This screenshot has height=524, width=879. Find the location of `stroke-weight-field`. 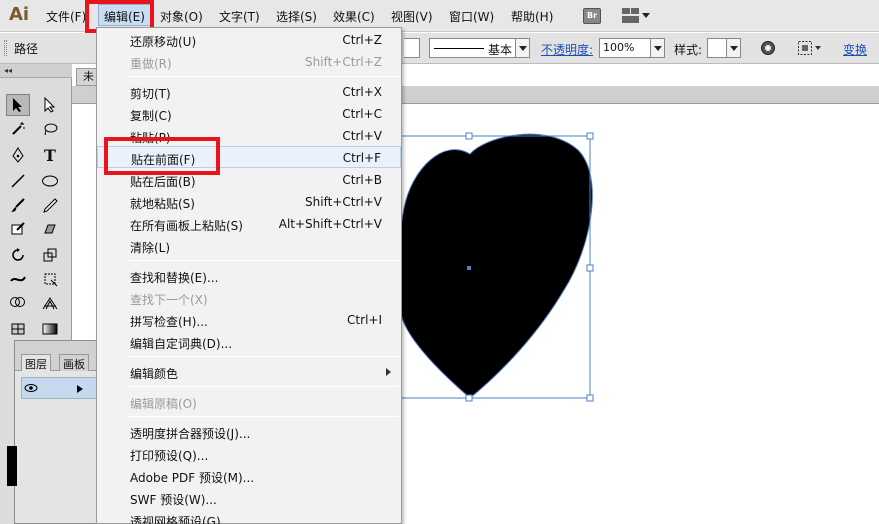

stroke-weight-field is located at coordinates (412, 48).